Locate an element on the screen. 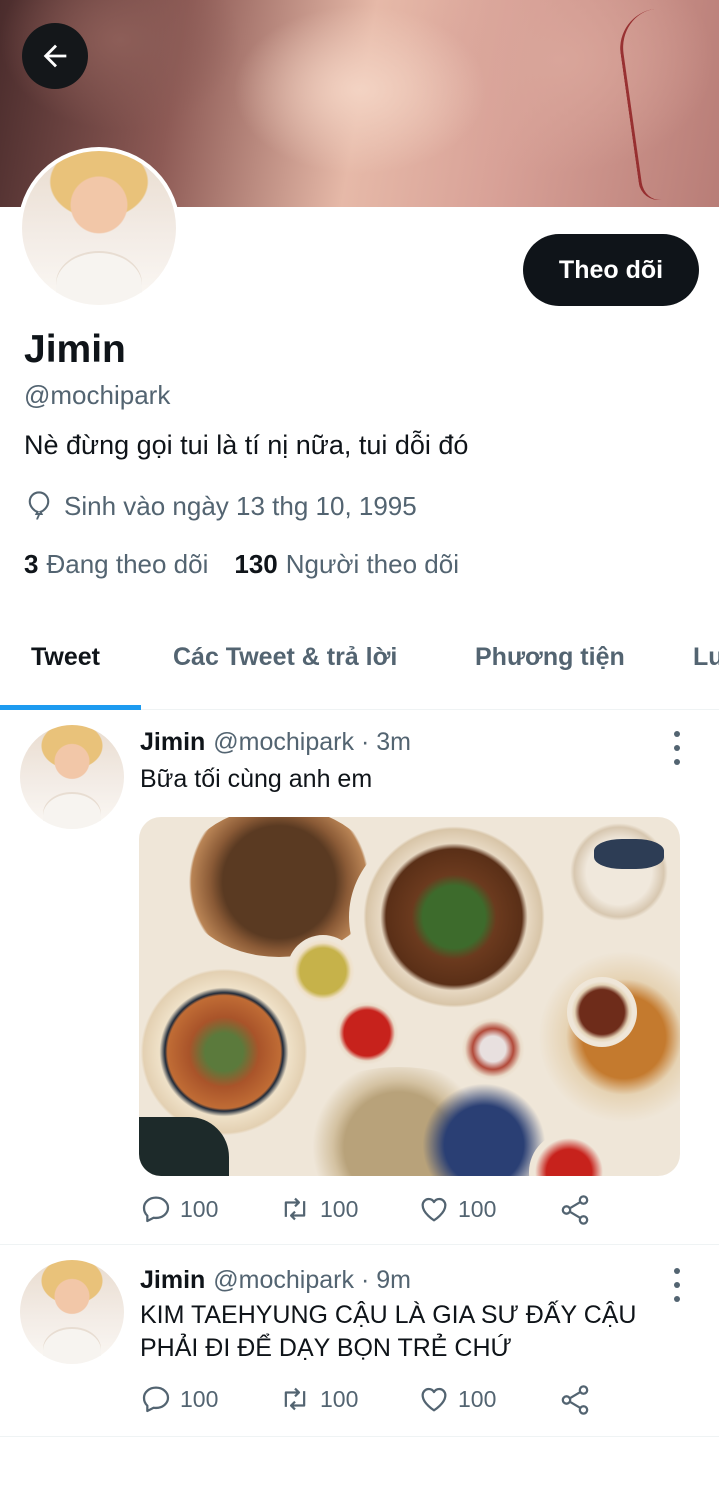 The width and height of the screenshot is (719, 1495). follow-button: Theo dõi is located at coordinates (611, 270).